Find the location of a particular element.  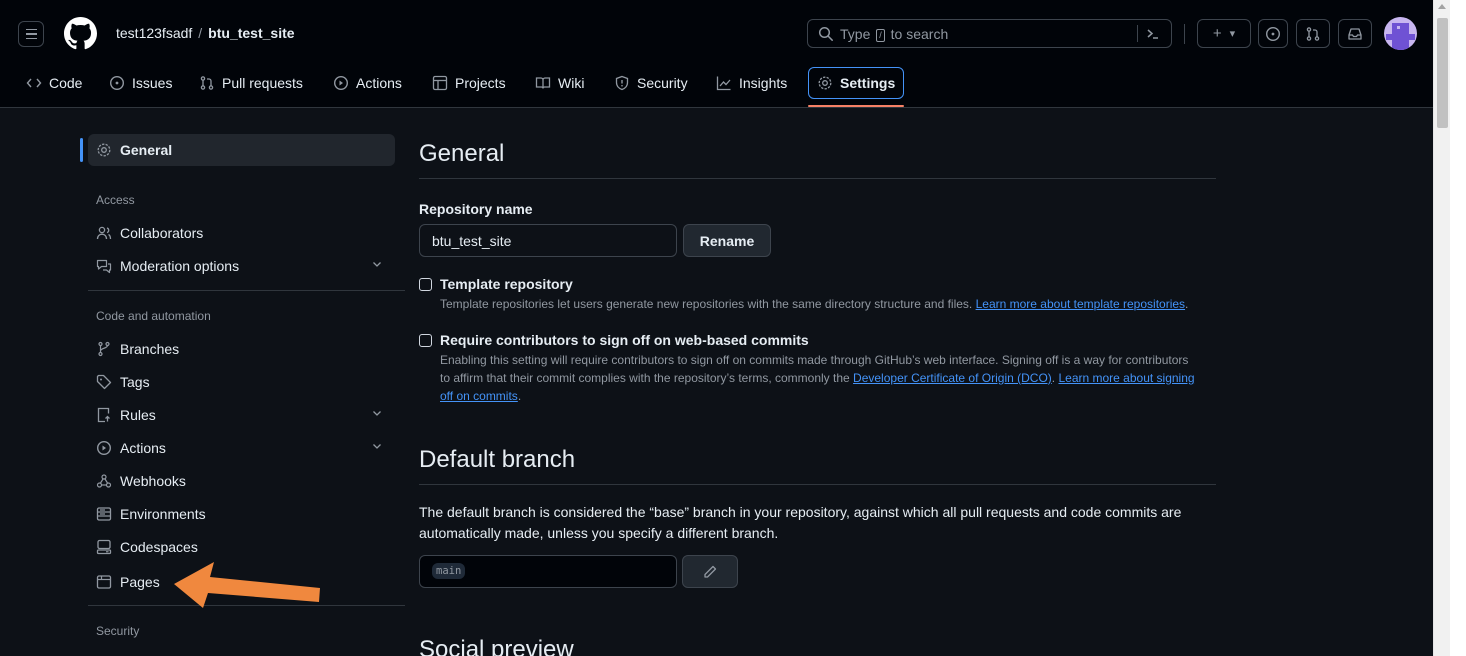

sidebar-item-label: Environments is located at coordinates (163, 514).